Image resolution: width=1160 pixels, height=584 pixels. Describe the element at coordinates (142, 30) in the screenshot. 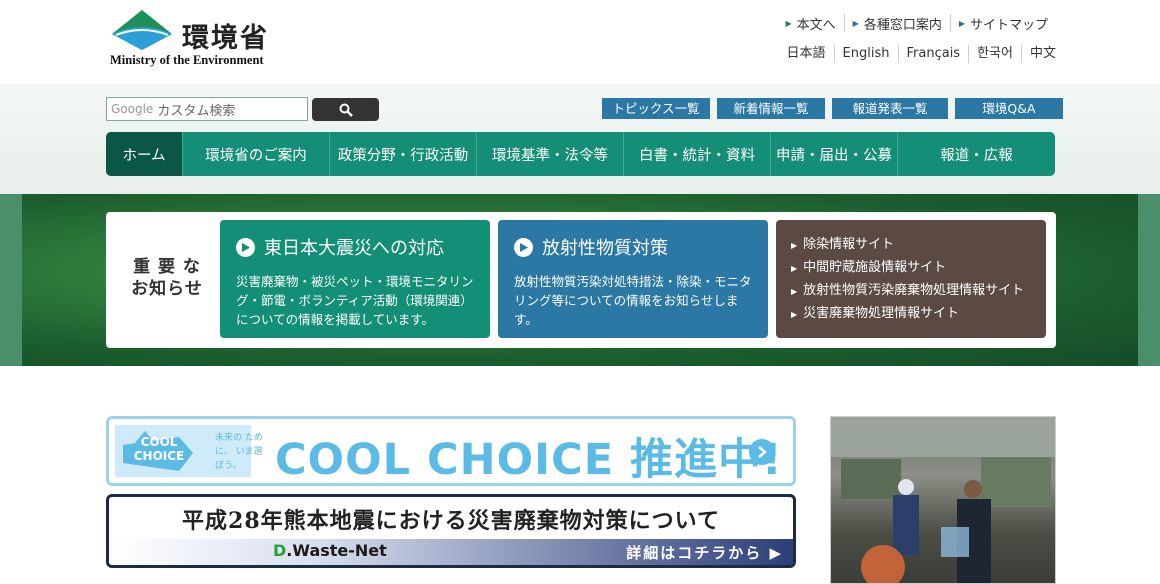

I see `ministry-logo-mark-icon` at that location.